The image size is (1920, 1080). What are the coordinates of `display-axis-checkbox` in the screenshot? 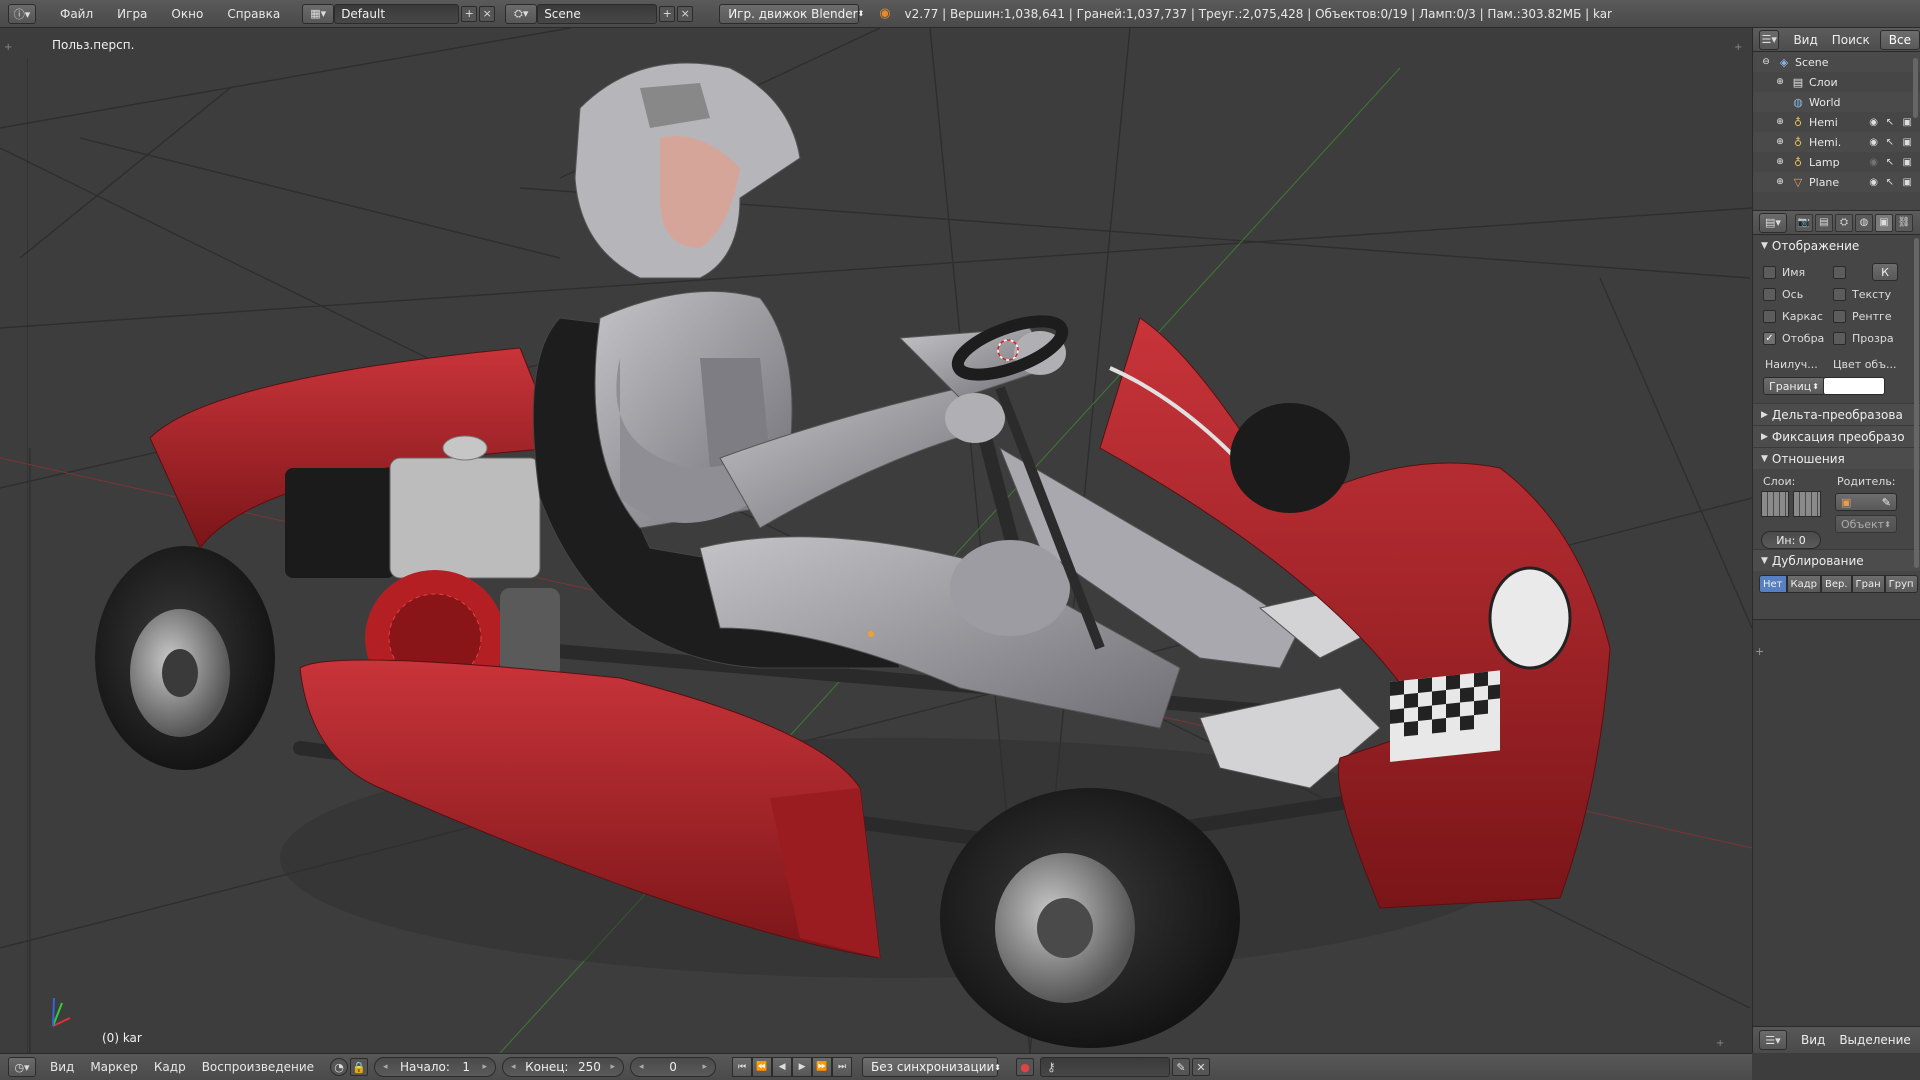 It's located at (1769, 294).